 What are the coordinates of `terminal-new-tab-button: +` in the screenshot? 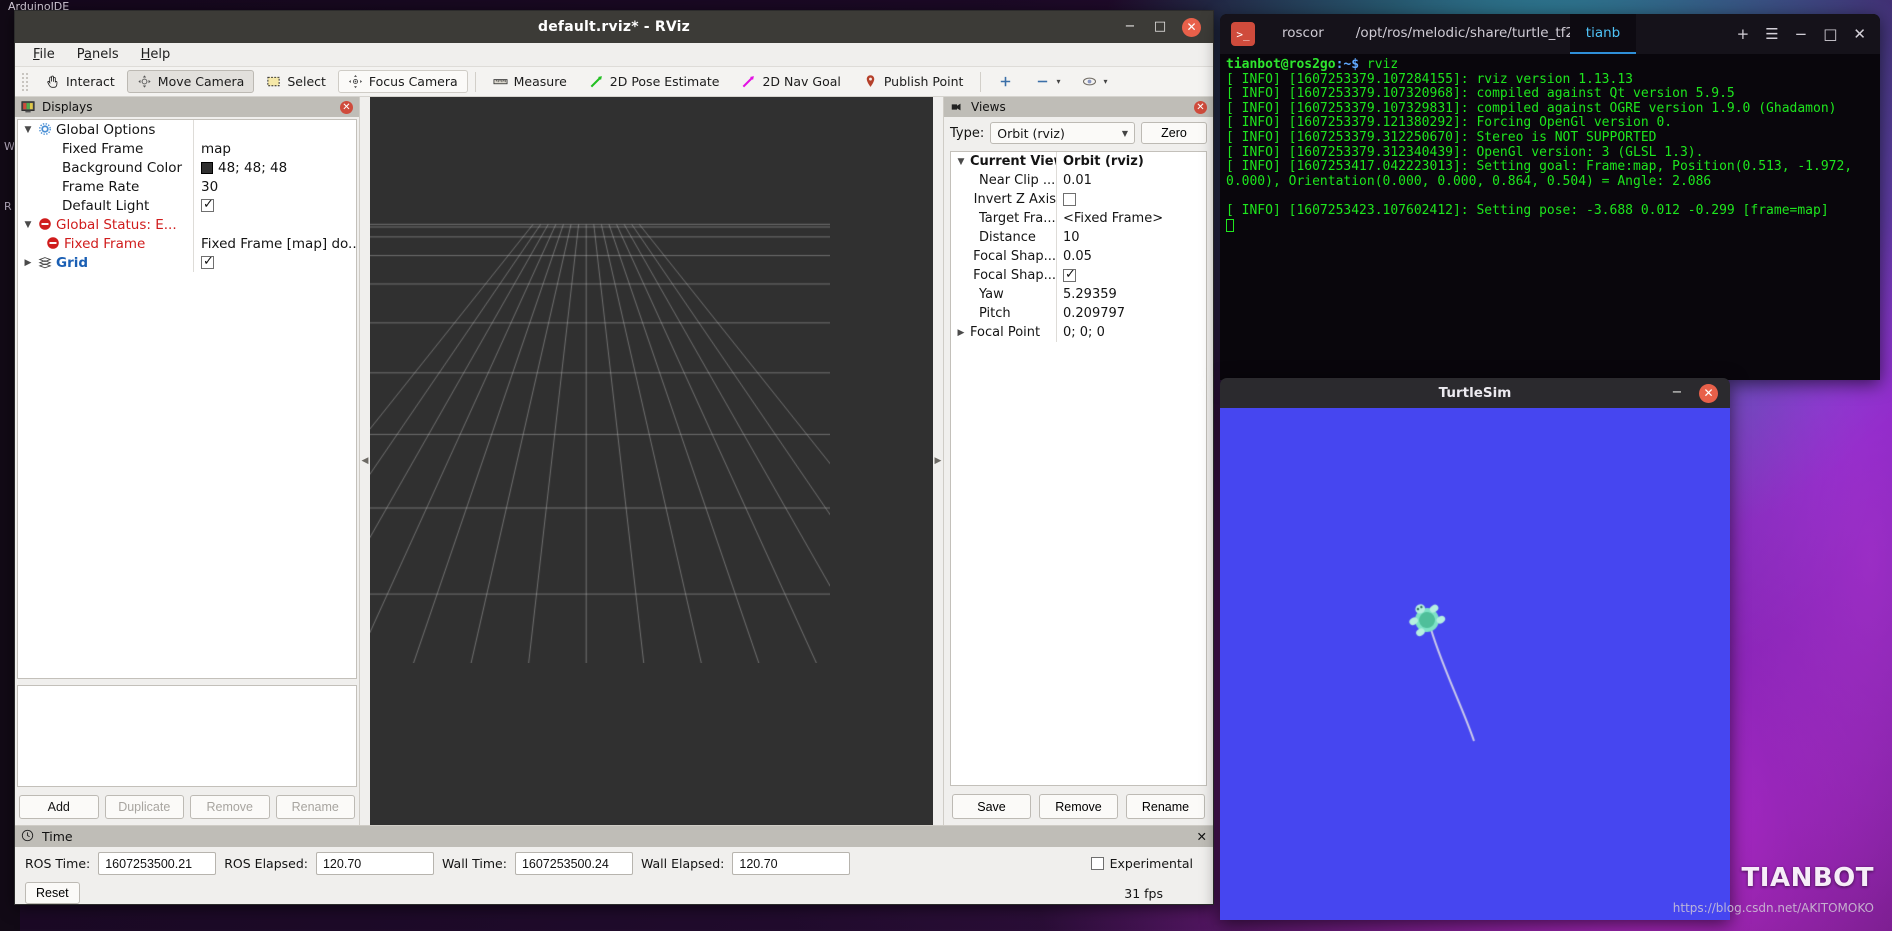 It's located at (1743, 34).